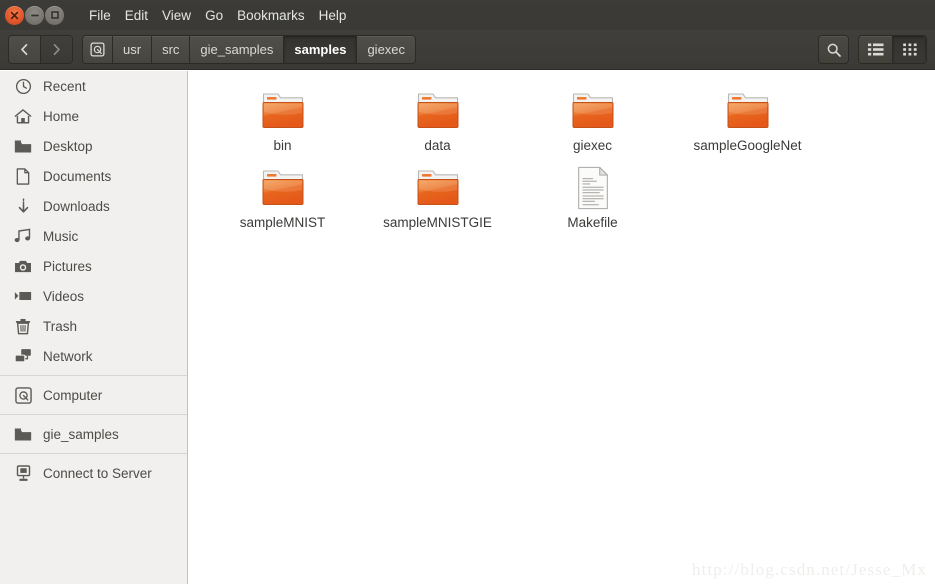  Describe the element at coordinates (67, 266) in the screenshot. I see `sidebar-label: Pictures` at that location.